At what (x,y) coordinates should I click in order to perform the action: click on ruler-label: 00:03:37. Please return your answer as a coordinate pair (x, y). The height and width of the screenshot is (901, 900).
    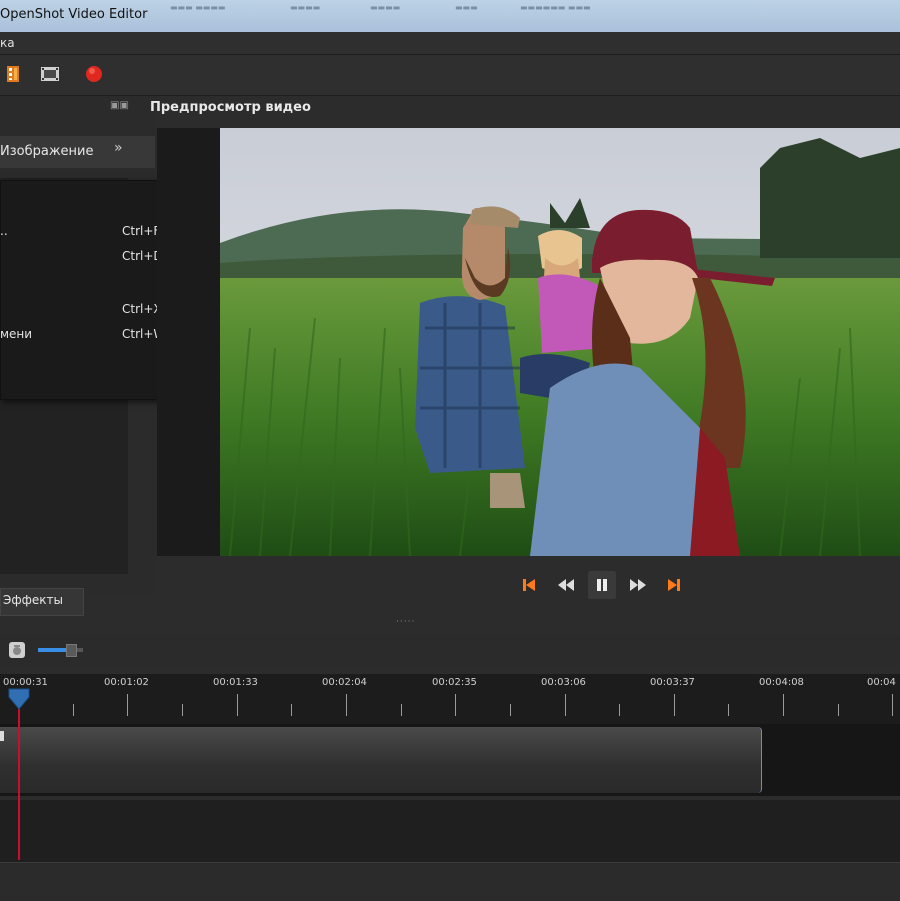
    Looking at the image, I should click on (672, 682).